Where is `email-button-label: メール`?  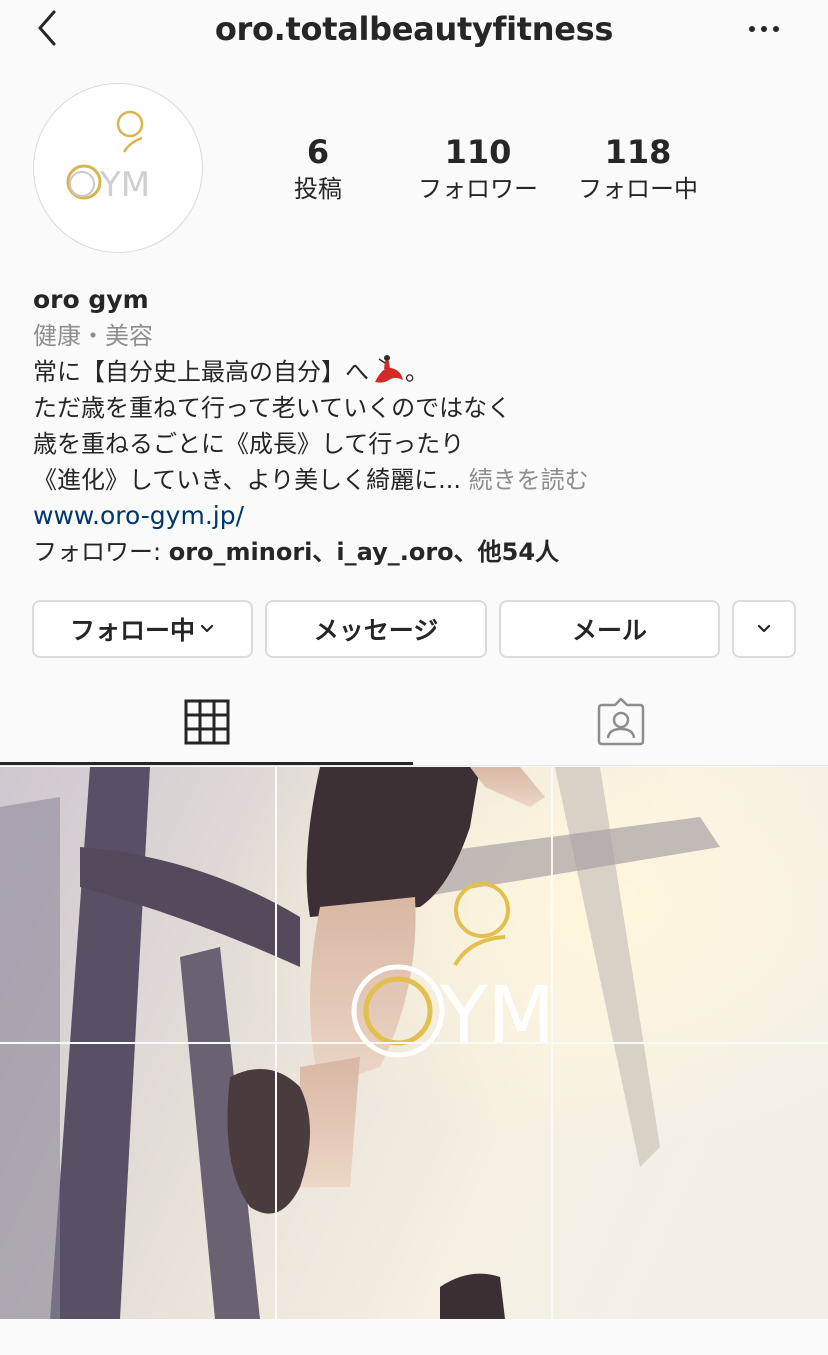 email-button-label: メール is located at coordinates (609, 630).